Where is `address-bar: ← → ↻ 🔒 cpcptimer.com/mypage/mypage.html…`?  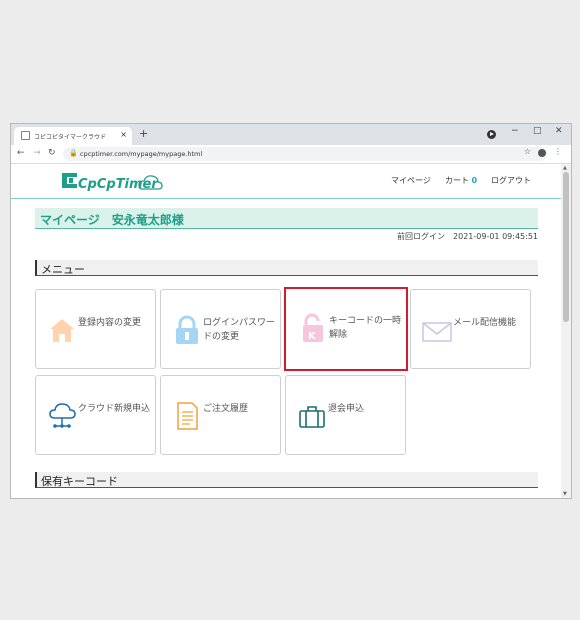
address-bar: ← → ↻ 🔒 cpcptimer.com/mypage/mypage.html… is located at coordinates (291, 154).